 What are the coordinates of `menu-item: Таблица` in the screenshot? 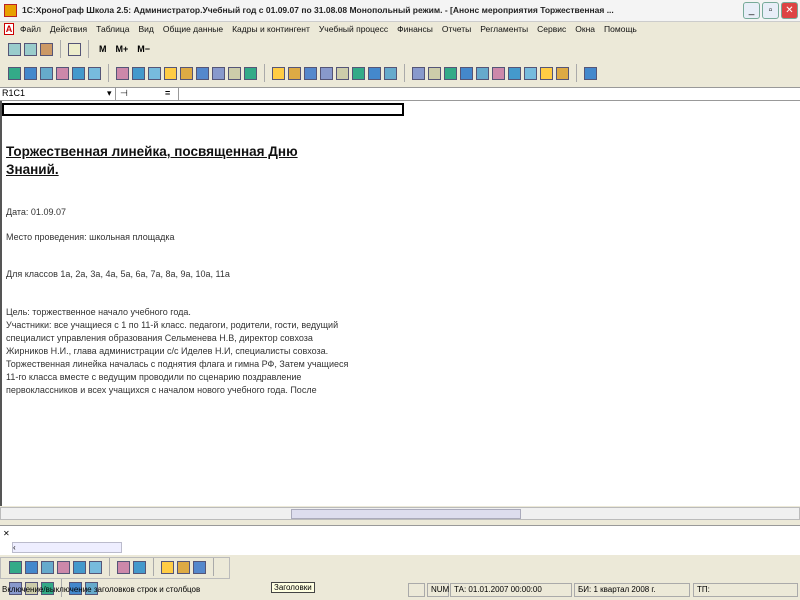 It's located at (112, 29).